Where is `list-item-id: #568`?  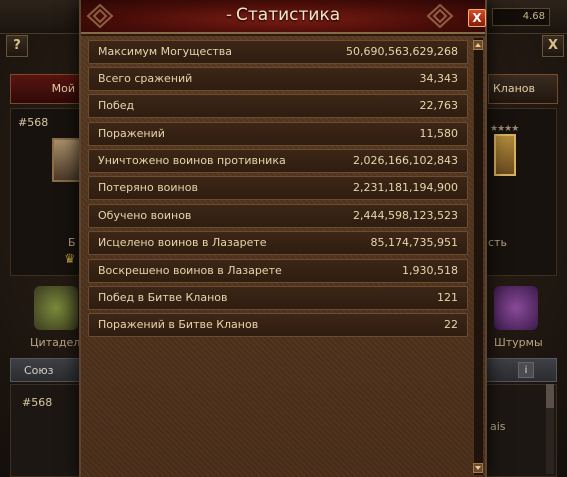 list-item-id: #568 is located at coordinates (37, 402).